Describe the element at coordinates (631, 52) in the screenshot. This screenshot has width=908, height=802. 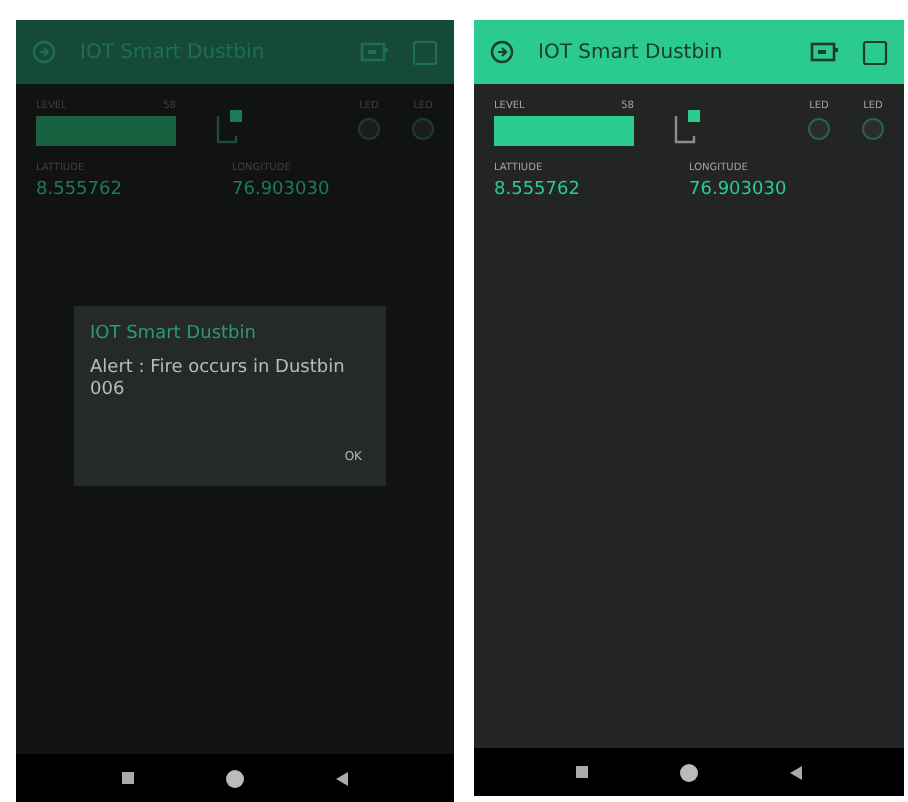
I see `app-title: IOT Smart Dustbin` at that location.